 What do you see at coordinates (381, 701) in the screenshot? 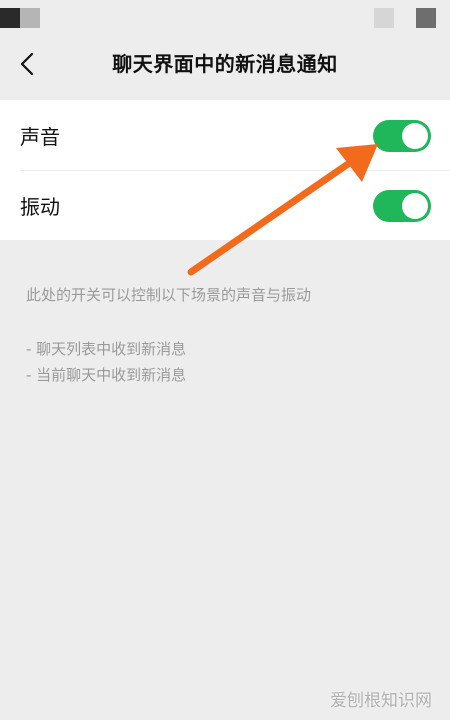
I see `watermark: 爱刨根知识网` at bounding box center [381, 701].